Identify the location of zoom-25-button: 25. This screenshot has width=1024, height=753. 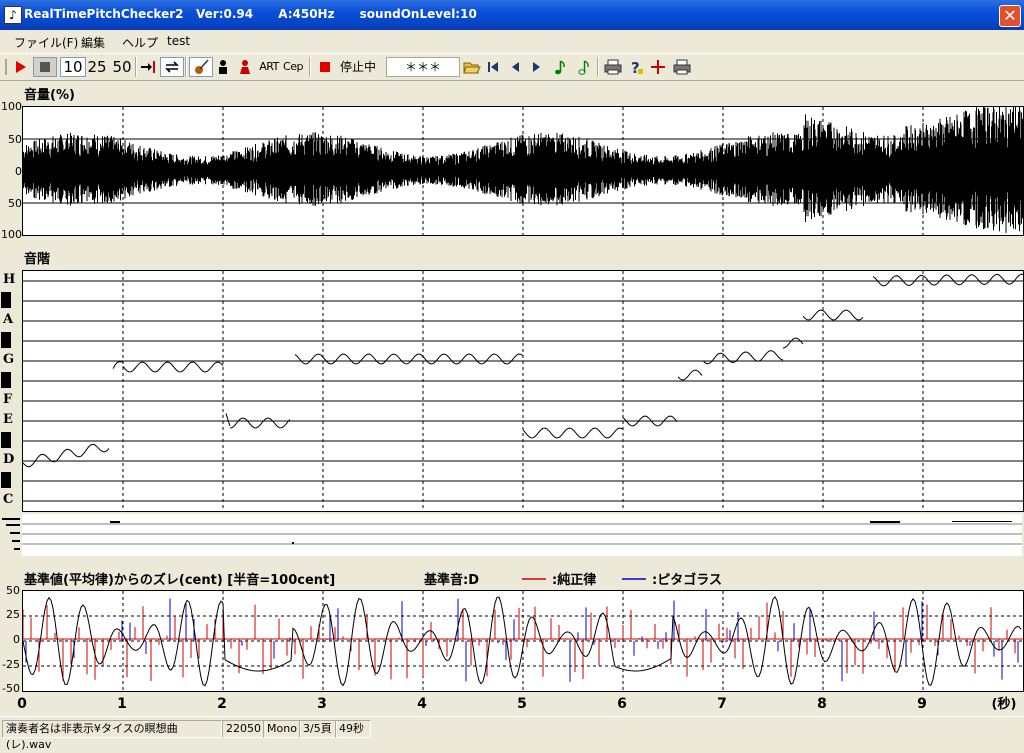
(97, 67).